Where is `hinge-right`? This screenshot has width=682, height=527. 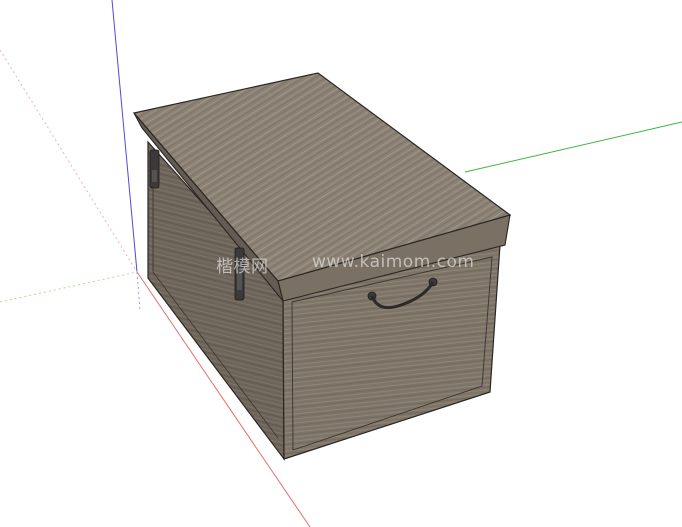
hinge-right is located at coordinates (239, 274).